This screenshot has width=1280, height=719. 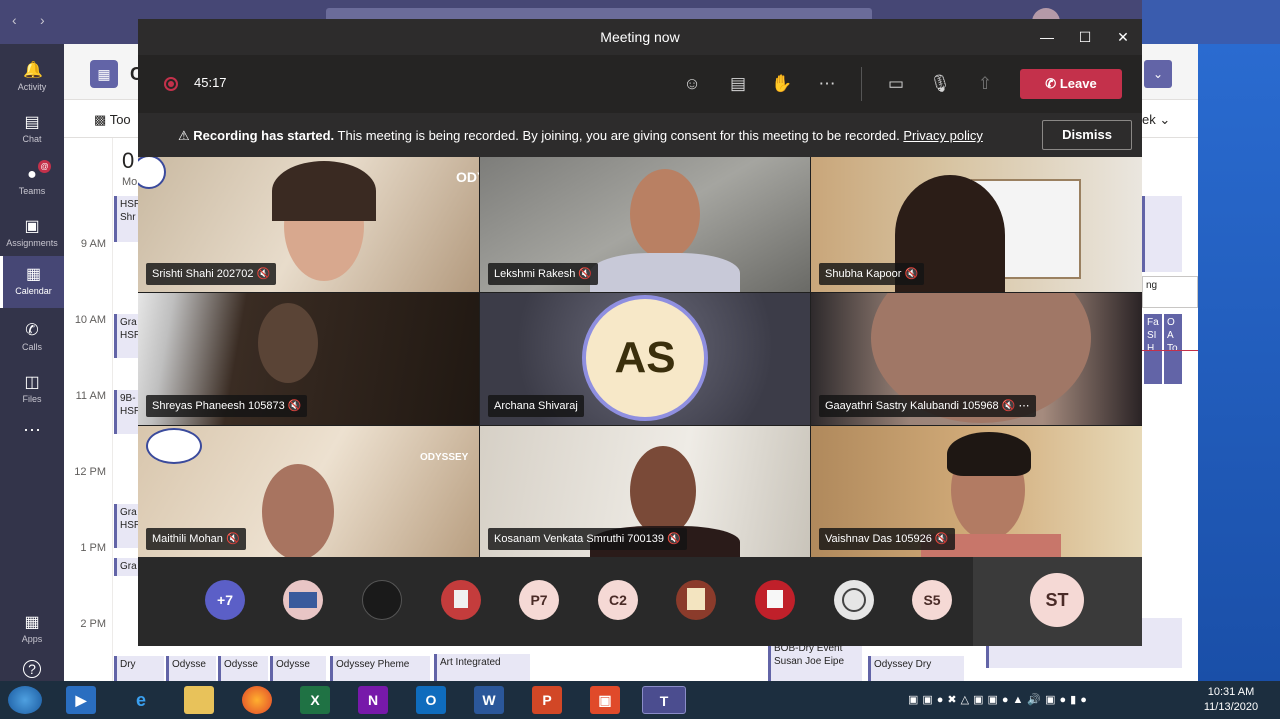 What do you see at coordinates (645, 359) in the screenshot?
I see `video-tile: AS Archana Shivaraj` at bounding box center [645, 359].